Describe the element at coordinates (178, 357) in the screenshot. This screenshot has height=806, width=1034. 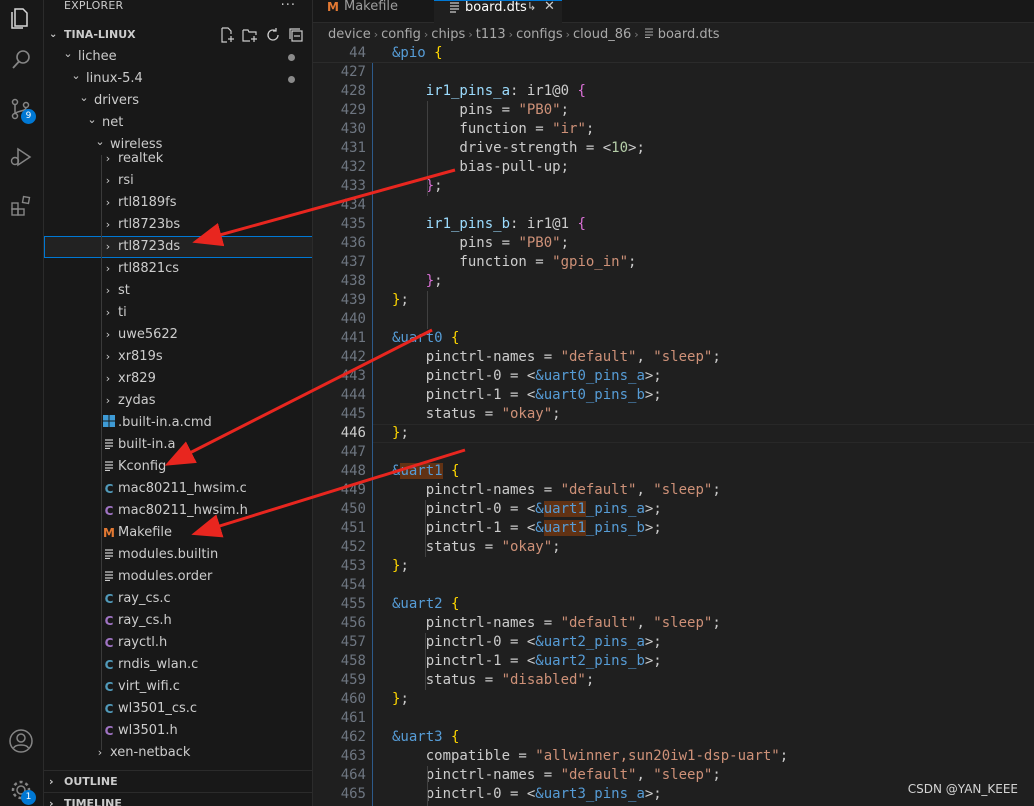
I see `tree-folder-xr819s: › xr819s` at that location.